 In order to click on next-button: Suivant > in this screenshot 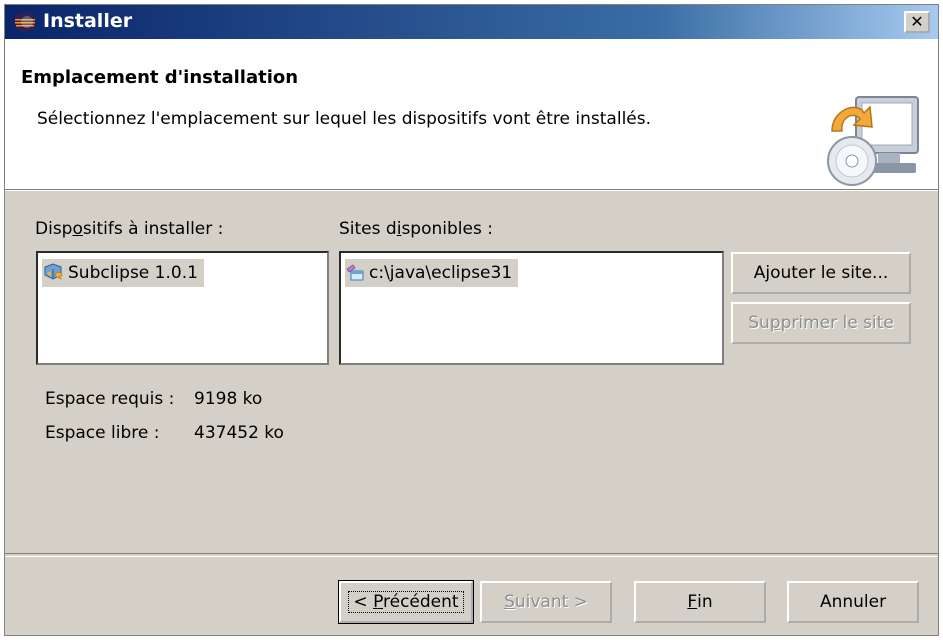, I will do `click(546, 602)`.